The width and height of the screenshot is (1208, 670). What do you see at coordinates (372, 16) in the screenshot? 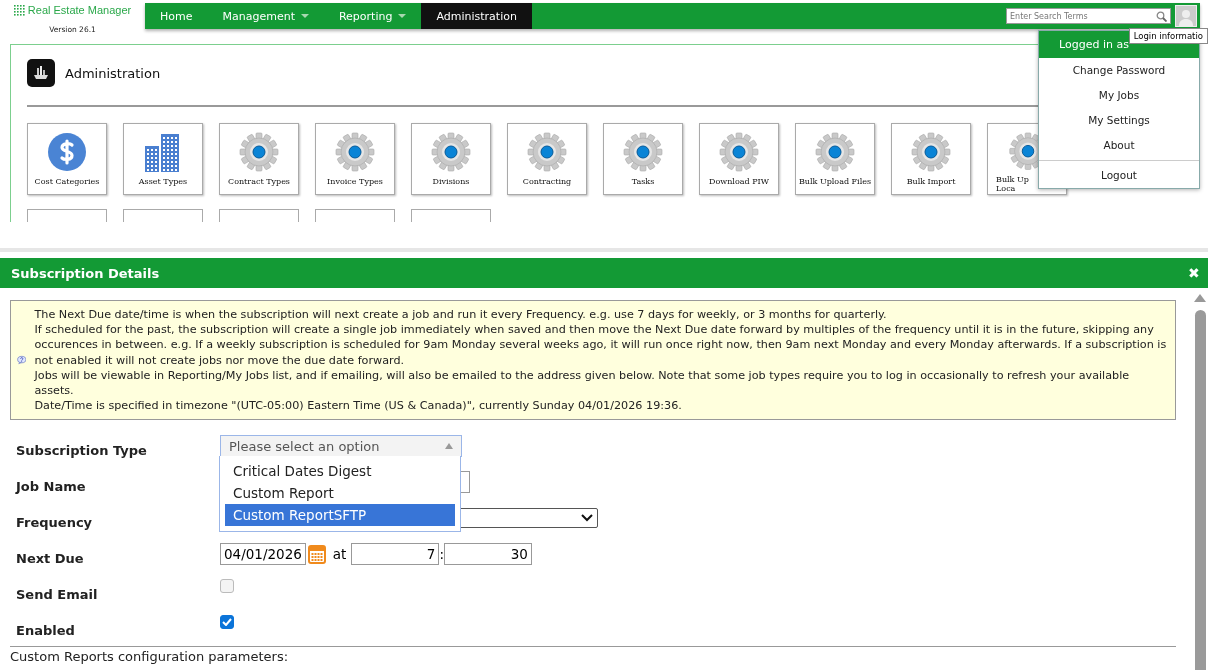
I see `nav-tab: Reporting` at bounding box center [372, 16].